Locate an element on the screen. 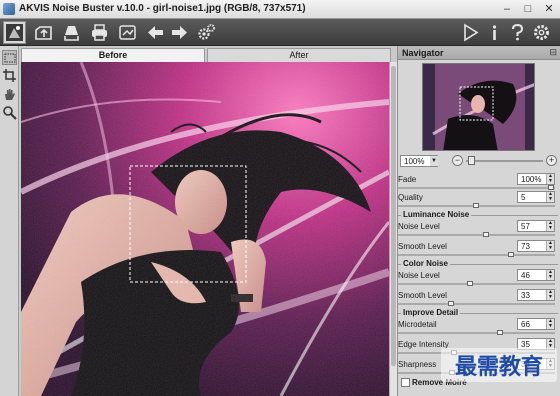 The image size is (560, 396). tool-strip is located at coordinates (9, 221).